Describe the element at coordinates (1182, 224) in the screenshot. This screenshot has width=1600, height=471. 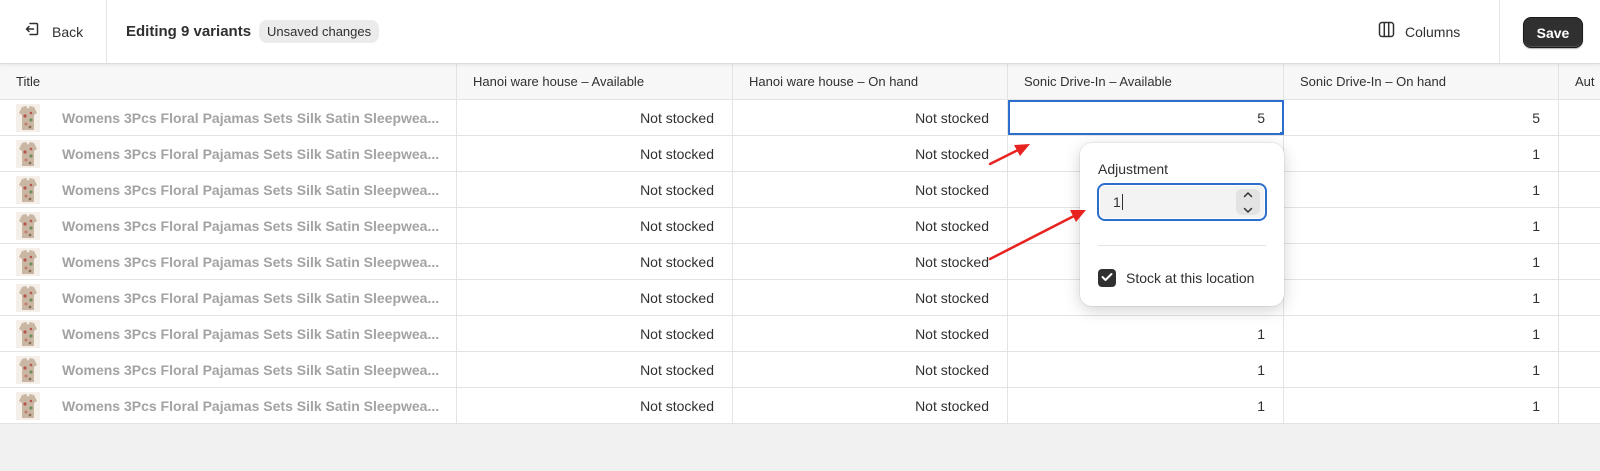
I see `adjustment-popover: Adjustment 1 Stock at this location` at that location.